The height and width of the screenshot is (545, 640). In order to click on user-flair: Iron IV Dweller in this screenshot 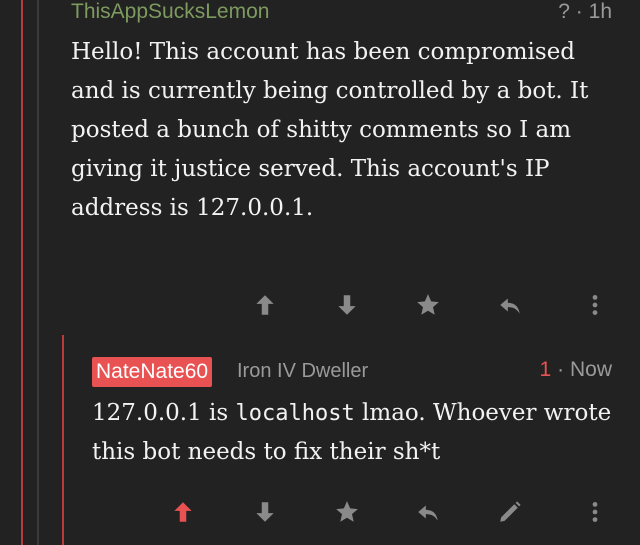, I will do `click(303, 371)`.